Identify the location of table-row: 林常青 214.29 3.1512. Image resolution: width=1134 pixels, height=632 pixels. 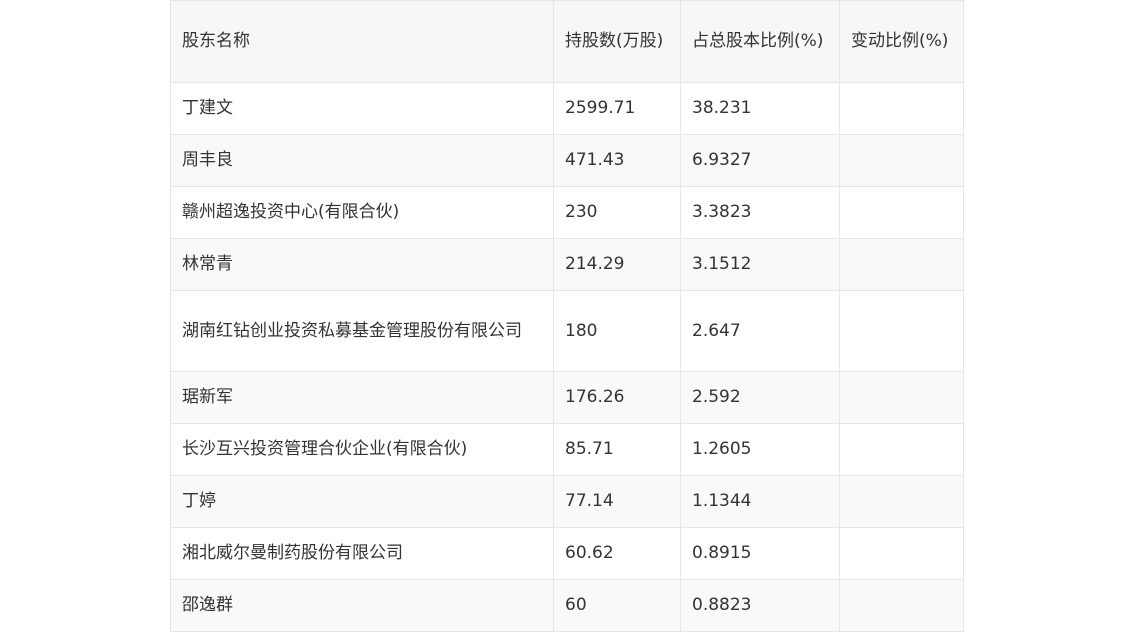
(567, 264).